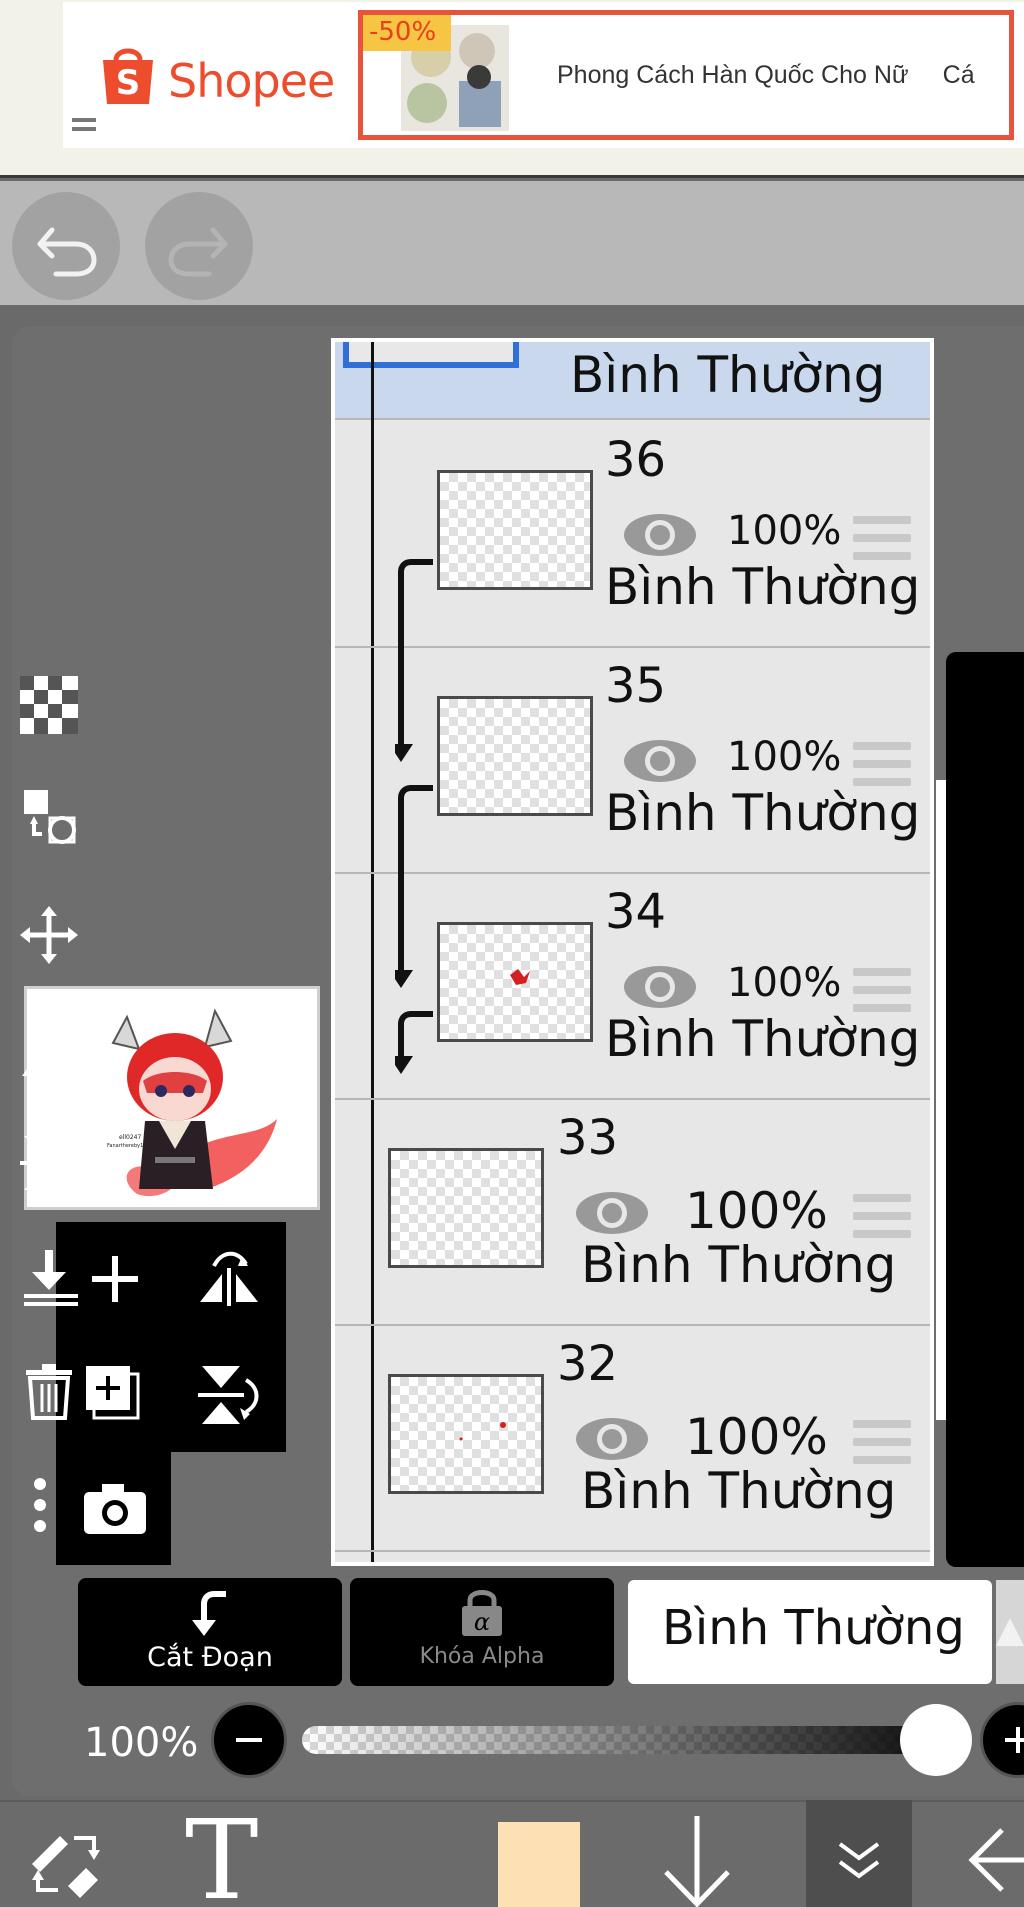  Describe the element at coordinates (210, 1657) in the screenshot. I see `clipping-label: Cắt Đoạn` at that location.